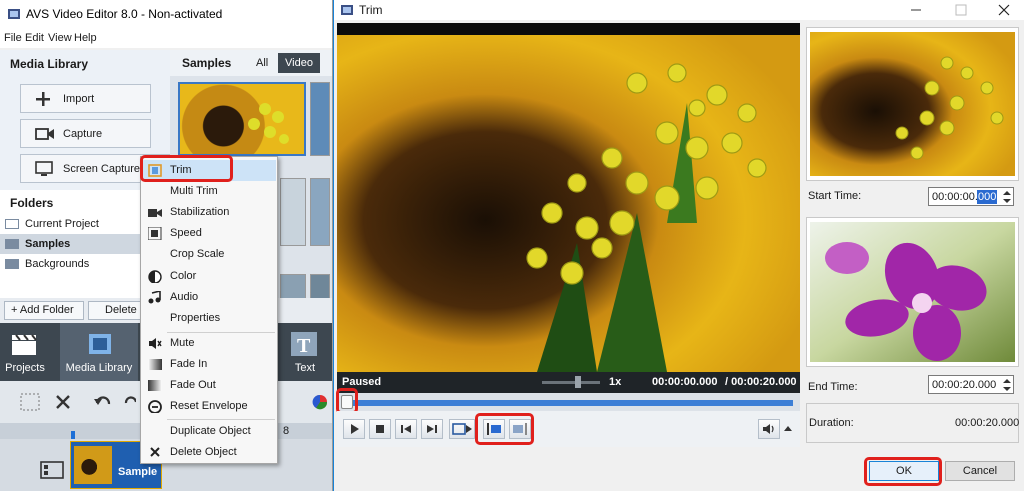  I want to click on text-tool: T Text, so click(305, 352).